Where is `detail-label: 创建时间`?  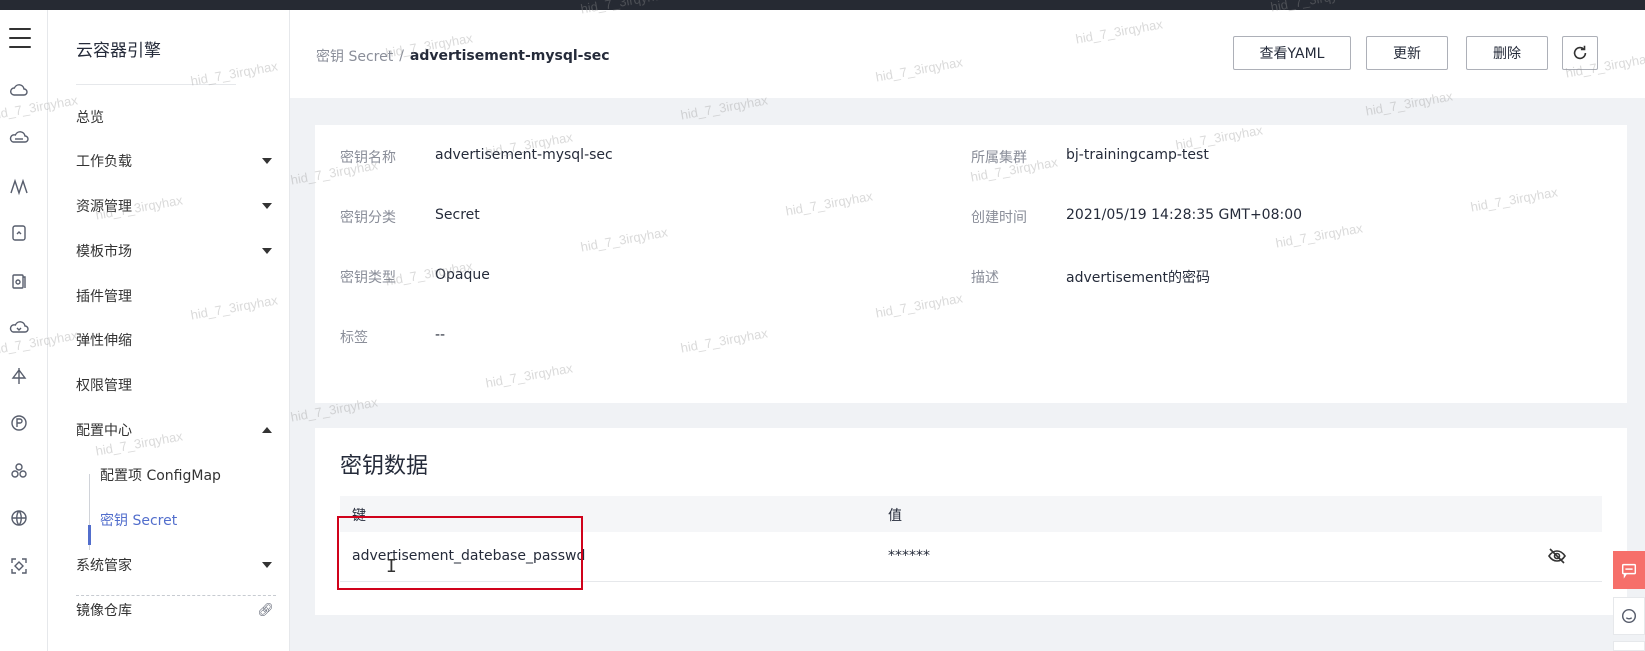 detail-label: 创建时间 is located at coordinates (999, 218).